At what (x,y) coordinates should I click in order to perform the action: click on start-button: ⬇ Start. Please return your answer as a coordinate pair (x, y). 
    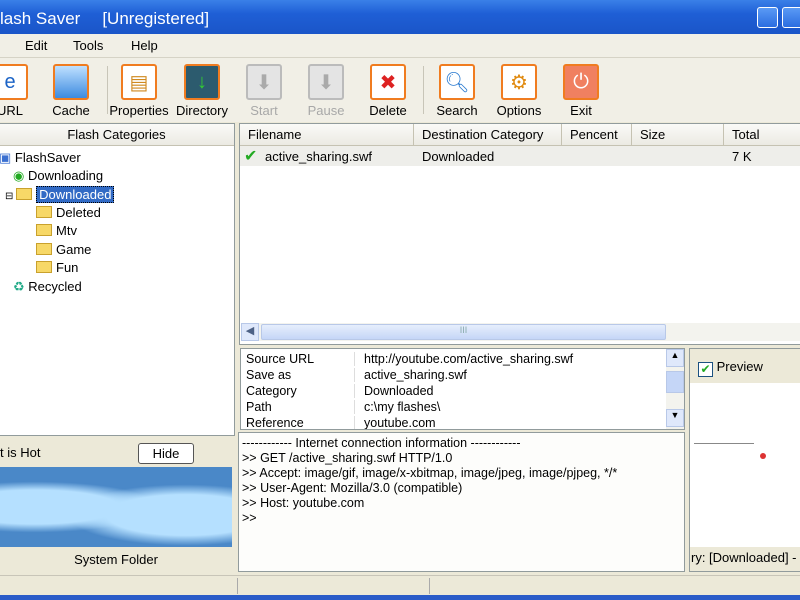
    Looking at the image, I should click on (264, 91).